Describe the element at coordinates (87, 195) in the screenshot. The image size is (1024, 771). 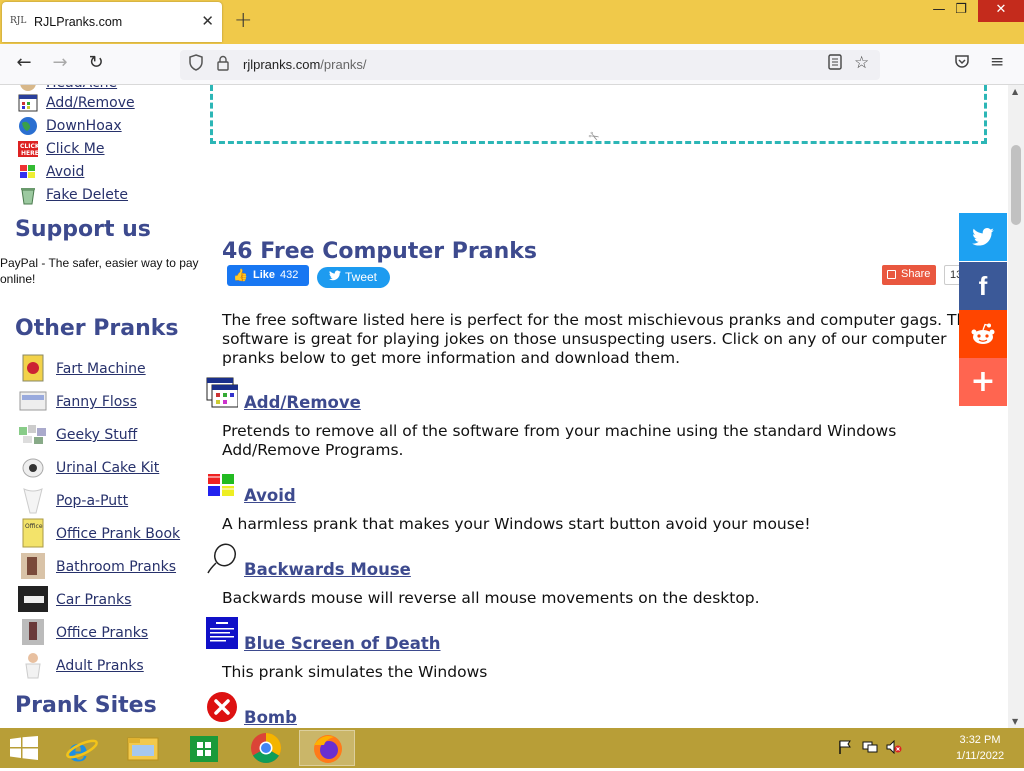
I see `sidebar-link-fake-delete: Fake Delete` at that location.